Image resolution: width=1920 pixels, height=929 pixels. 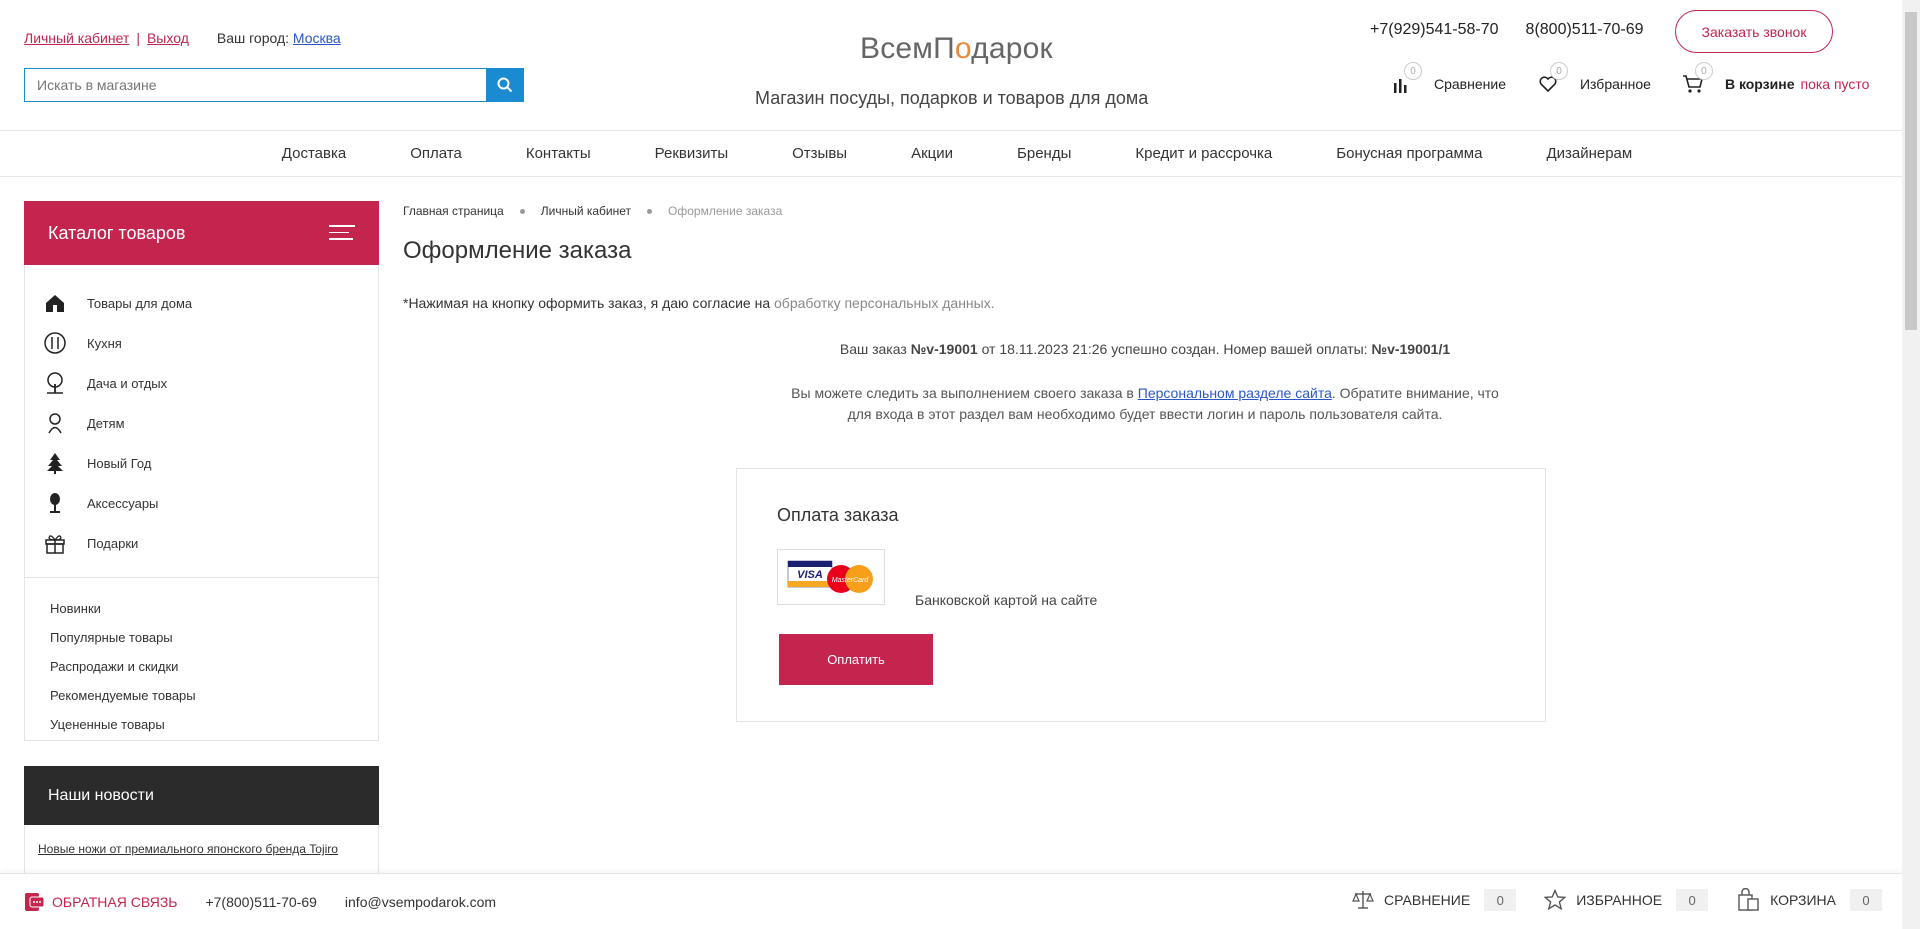 What do you see at coordinates (1411, 349) in the screenshot?
I see `payment-number: №v-19001/1` at bounding box center [1411, 349].